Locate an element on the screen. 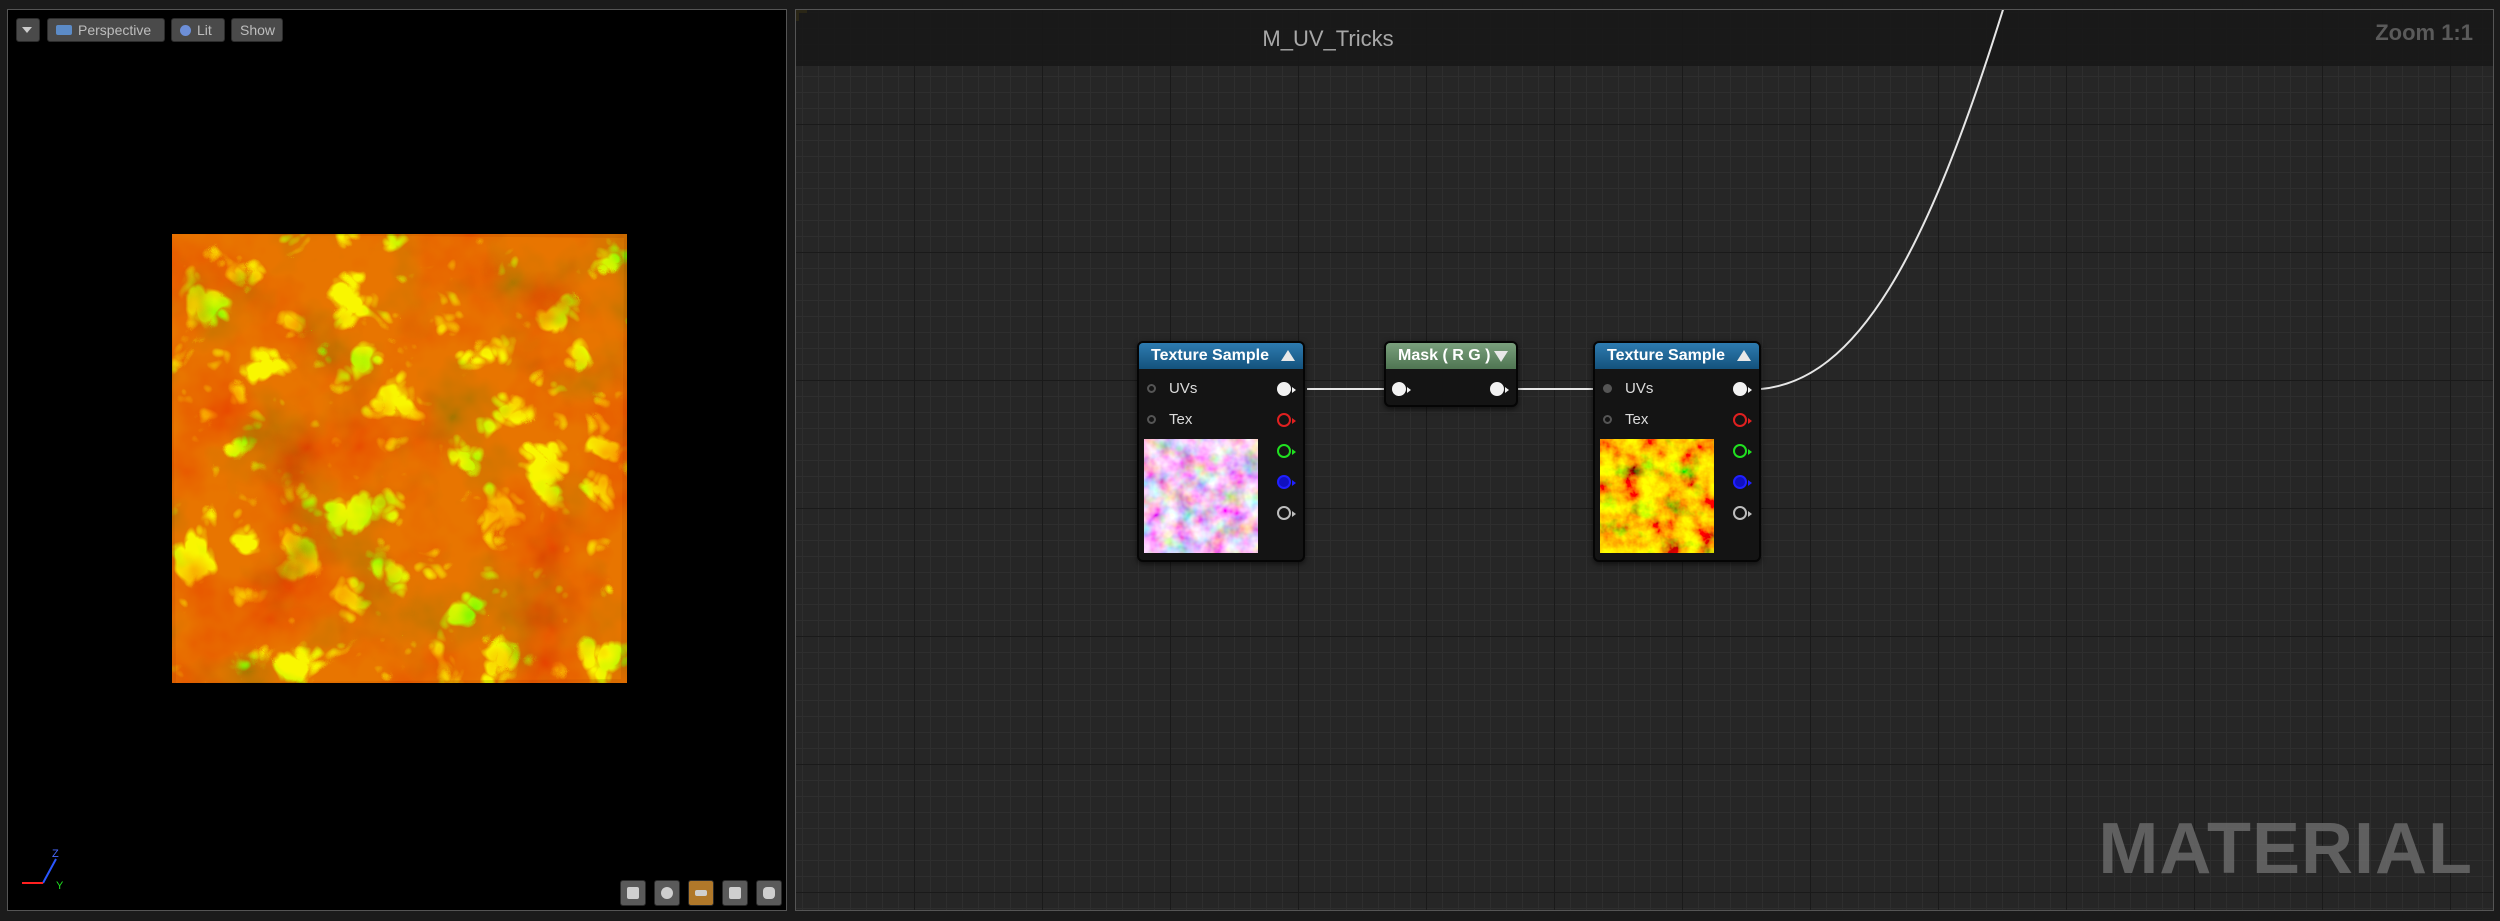 This screenshot has width=2500, height=921. expand-icon is located at coordinates (1501, 356).